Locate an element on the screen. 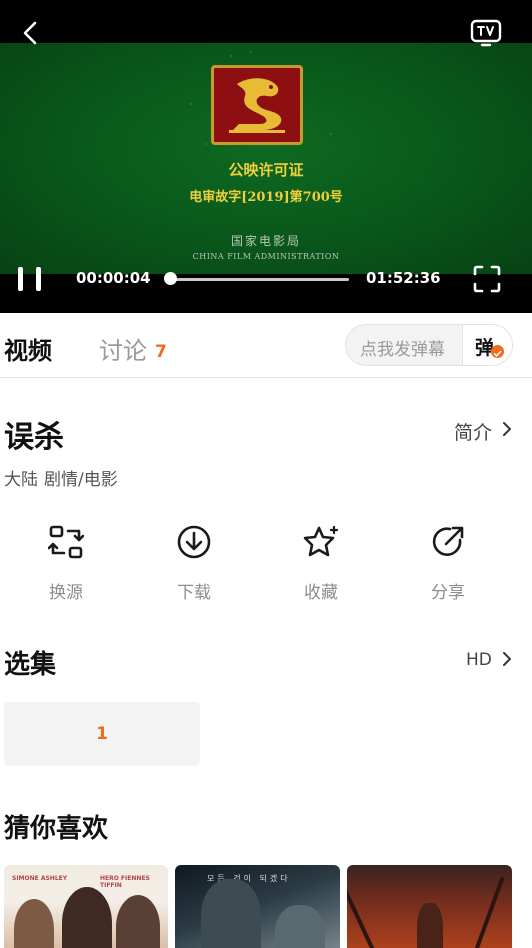 The image size is (532, 948). recommend-title: 猜你喜欢 is located at coordinates (56, 829).